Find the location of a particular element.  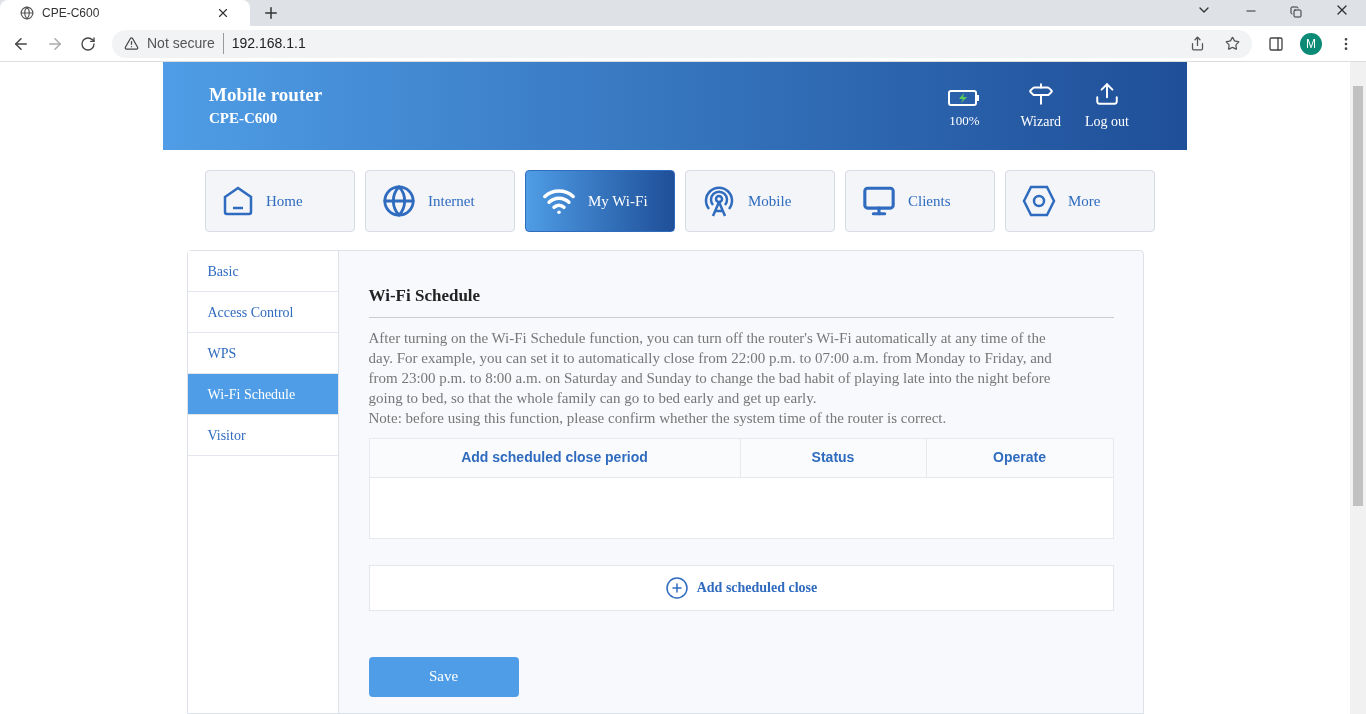

model-name: CPE-C600 is located at coordinates (244, 118).